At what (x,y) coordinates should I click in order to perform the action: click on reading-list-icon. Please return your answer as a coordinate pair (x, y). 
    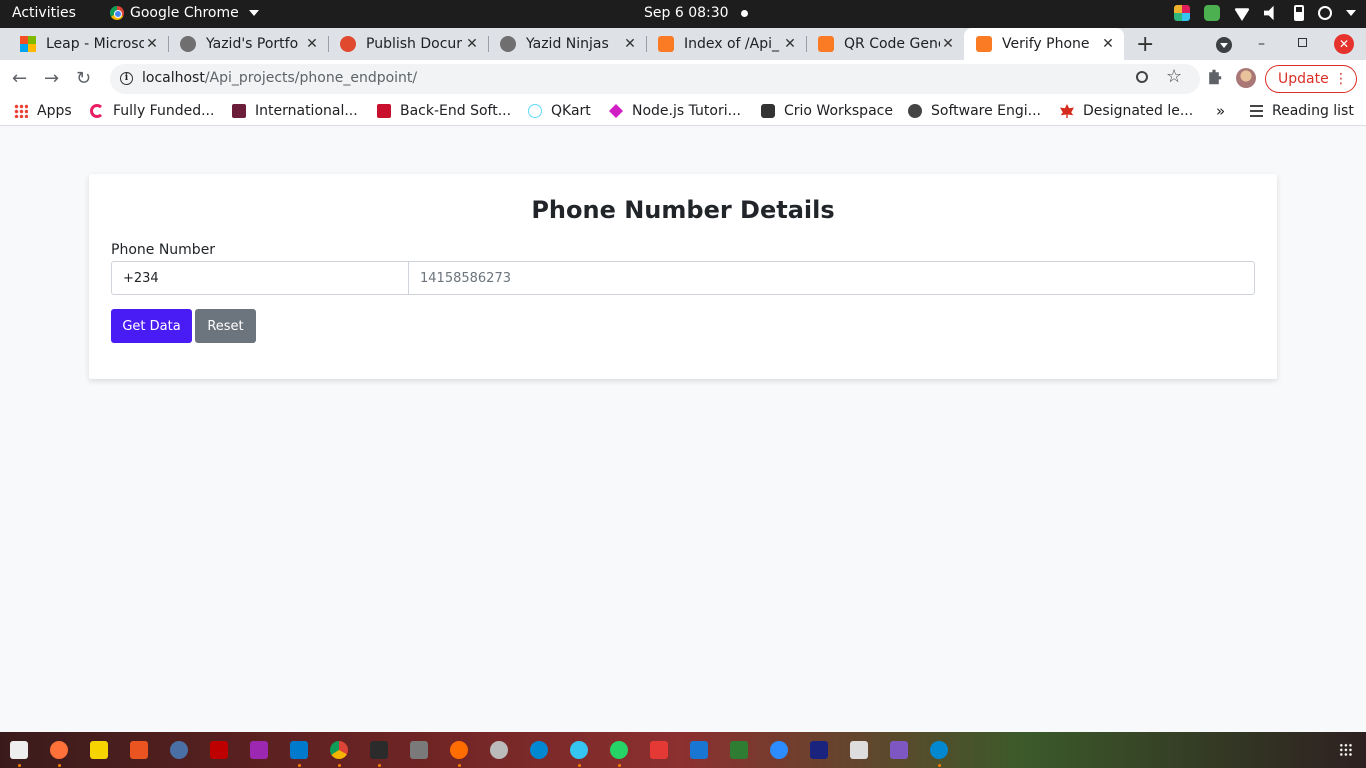
    Looking at the image, I should click on (1256, 111).